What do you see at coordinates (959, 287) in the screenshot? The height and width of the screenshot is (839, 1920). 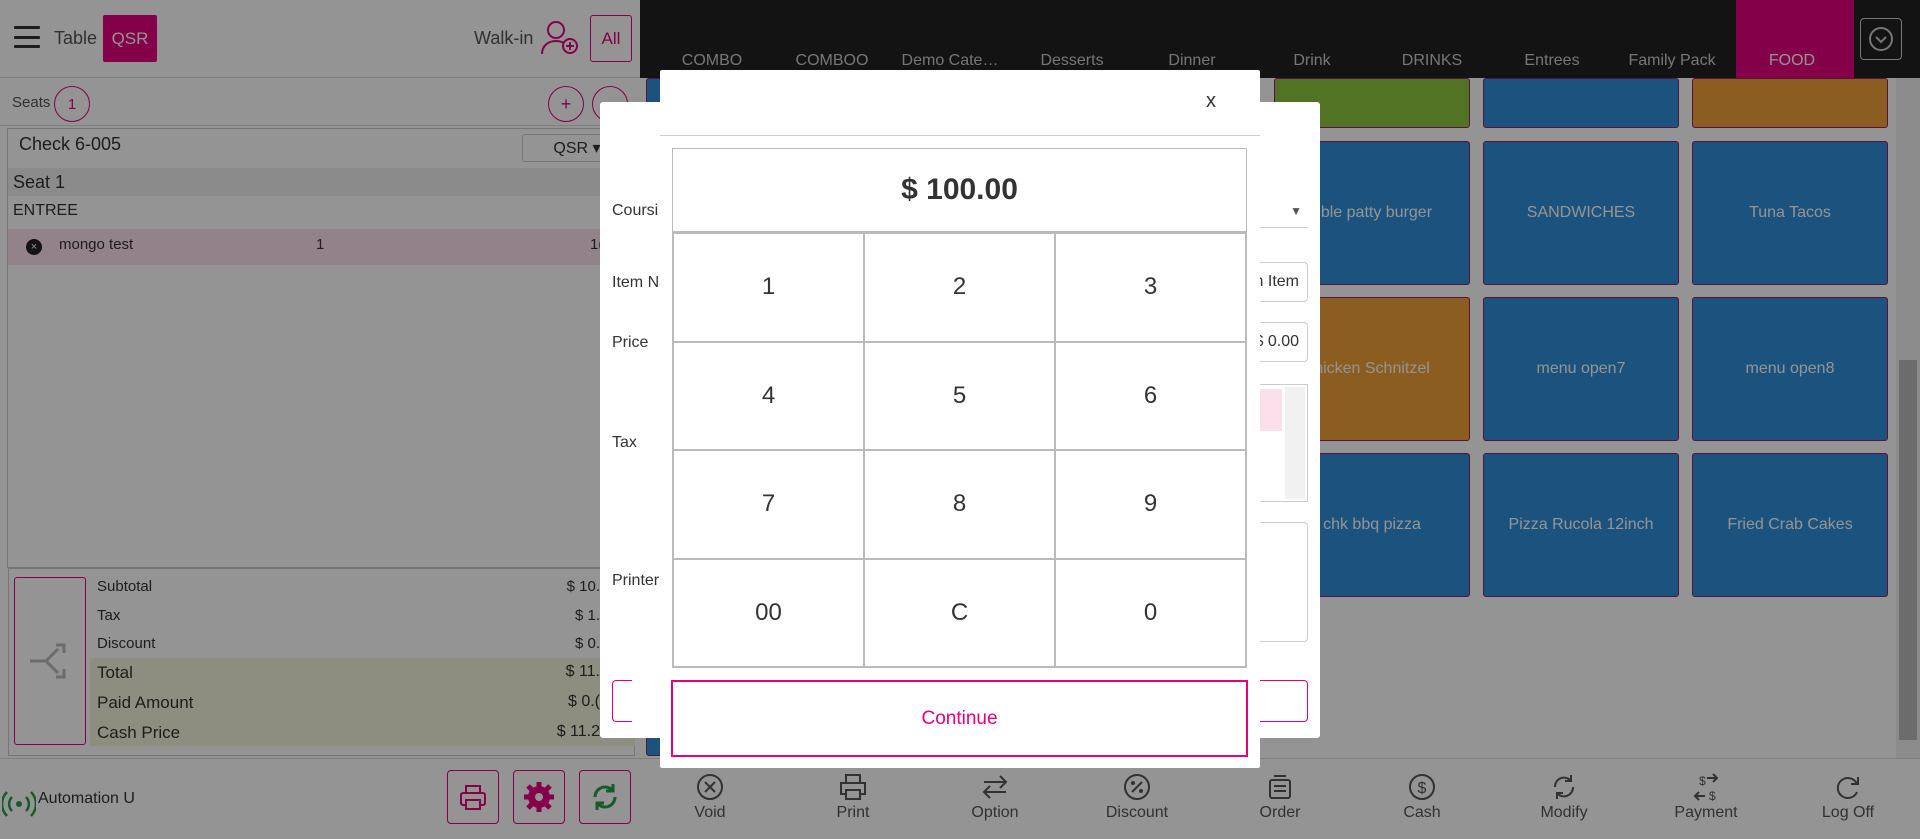 I see `key-2: 2` at bounding box center [959, 287].